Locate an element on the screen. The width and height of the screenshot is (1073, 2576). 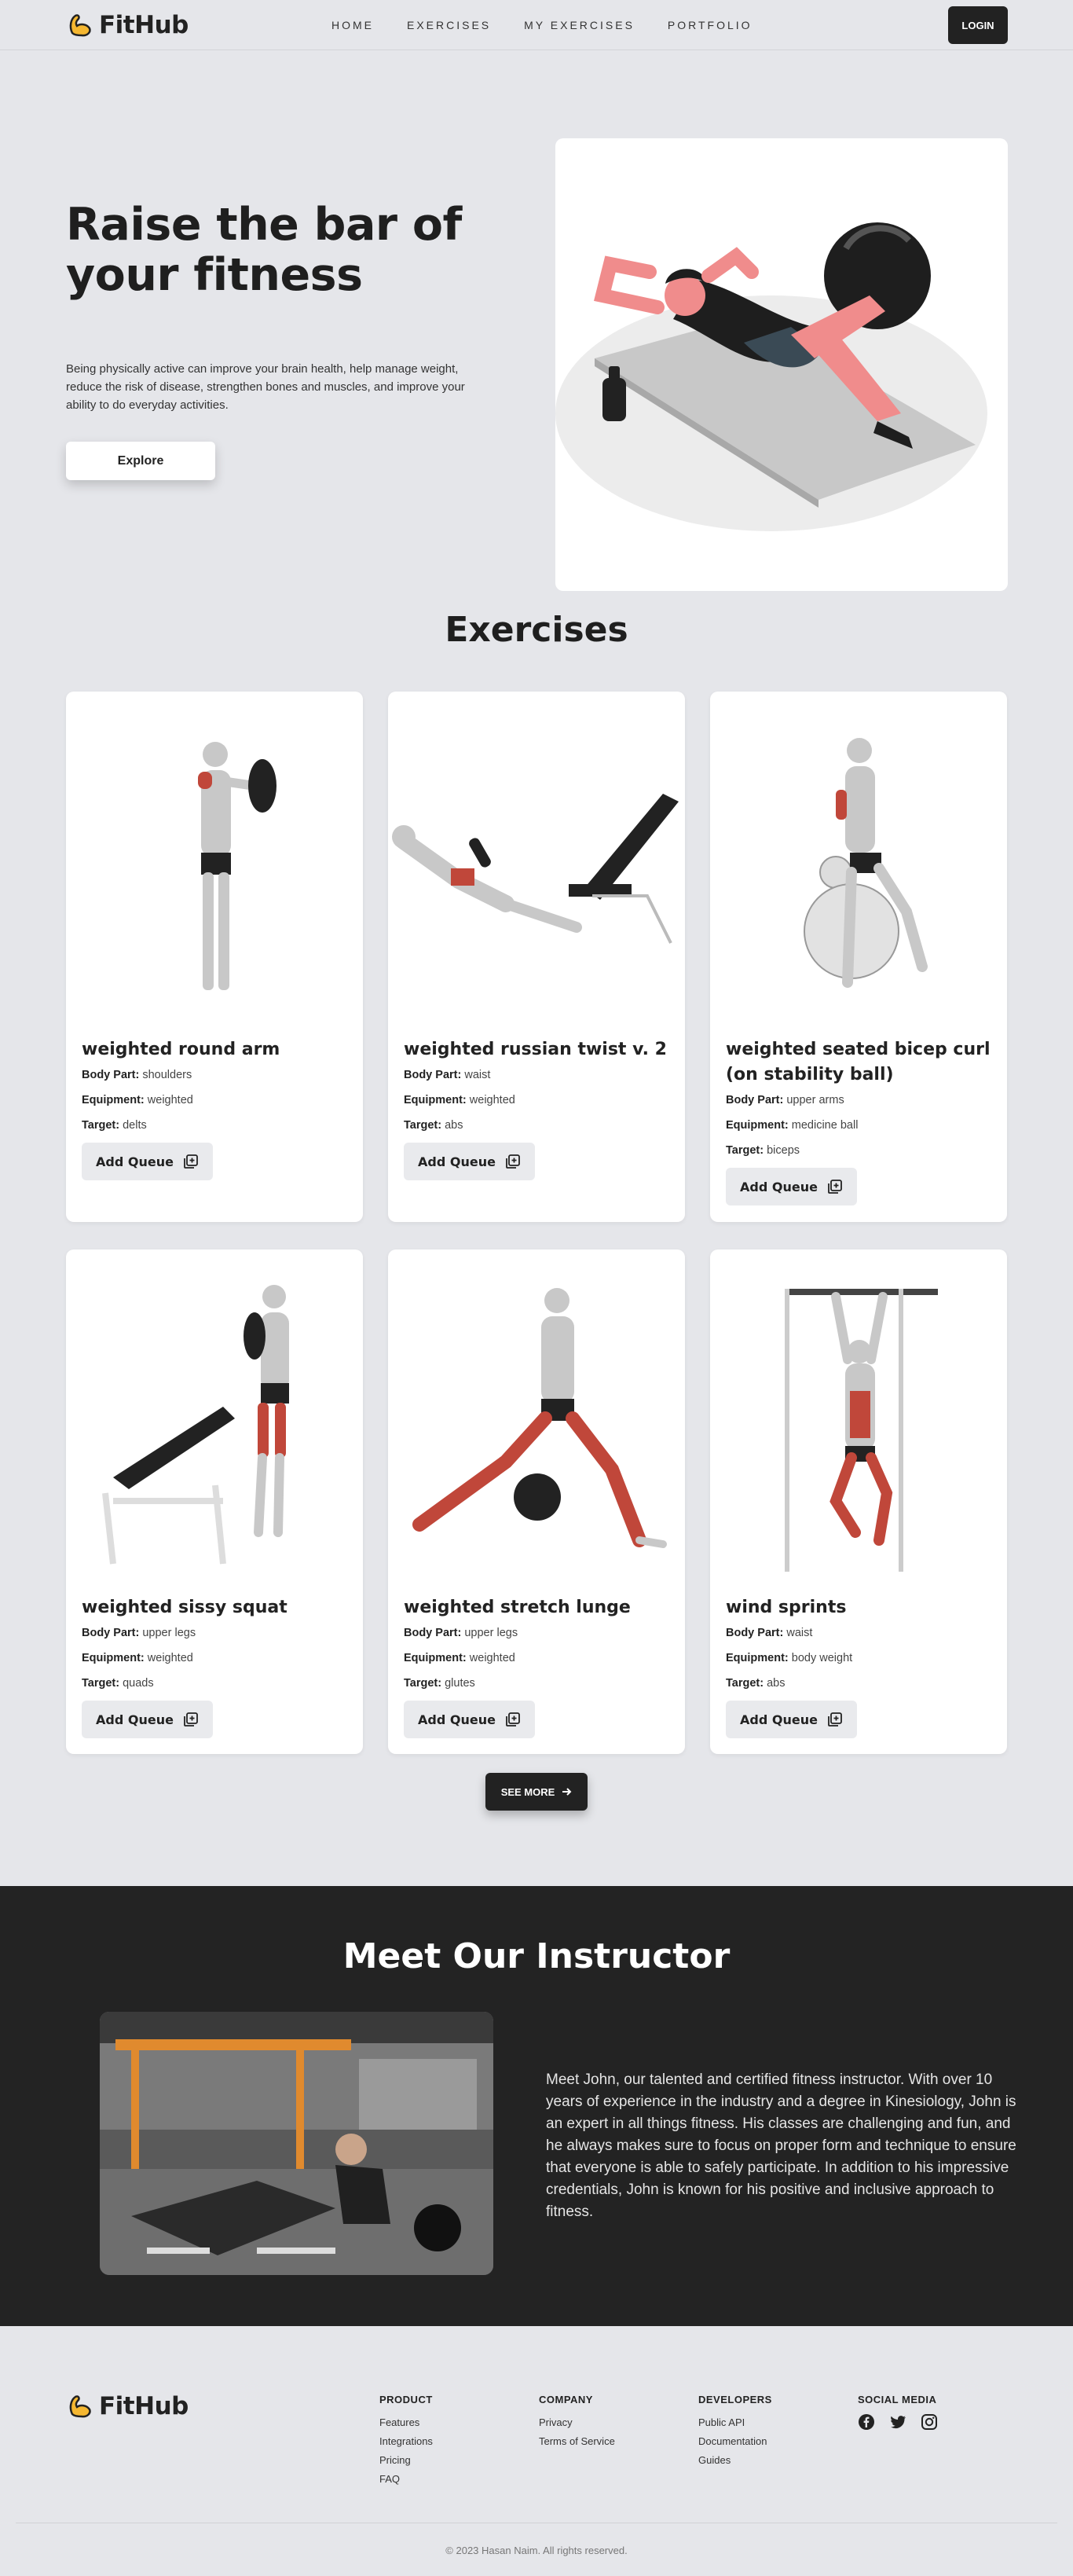
equipment-value: medicine ball is located at coordinates (825, 1125).